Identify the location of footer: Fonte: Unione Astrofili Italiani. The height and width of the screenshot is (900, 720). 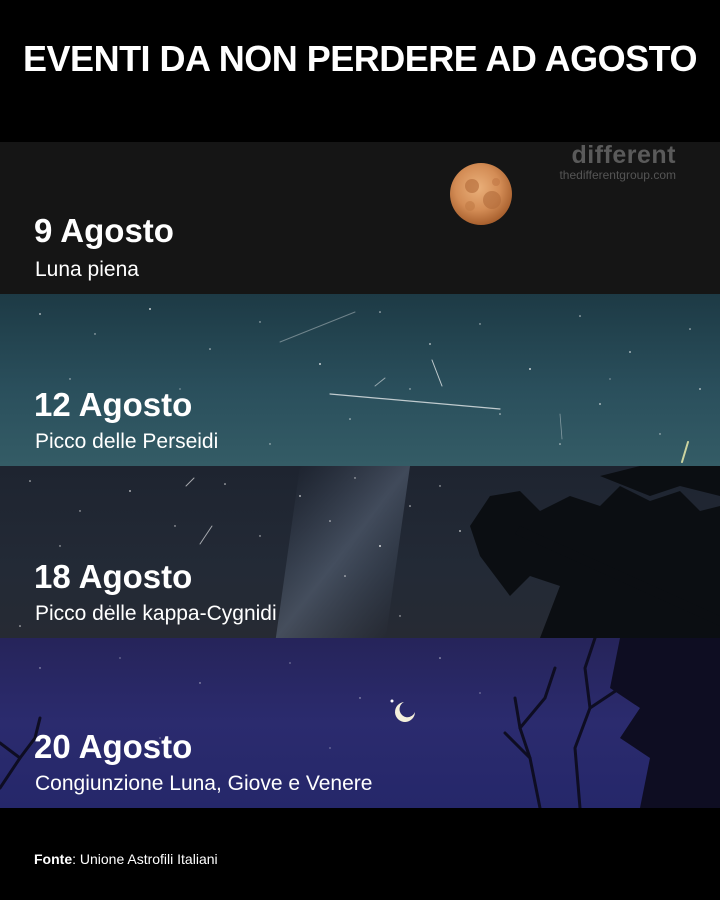
(360, 854).